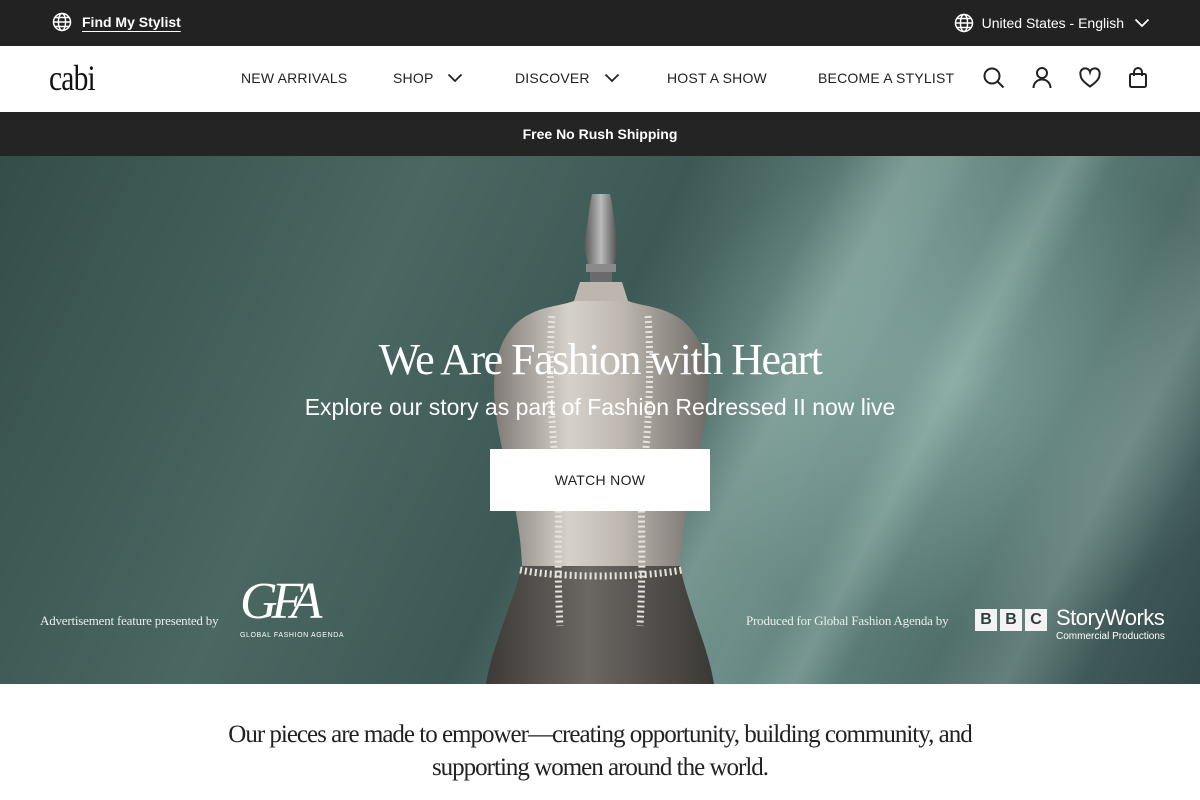 This screenshot has width=1200, height=800. Describe the element at coordinates (1110, 617) in the screenshot. I see `storyworks-title: StoryWorks` at that location.